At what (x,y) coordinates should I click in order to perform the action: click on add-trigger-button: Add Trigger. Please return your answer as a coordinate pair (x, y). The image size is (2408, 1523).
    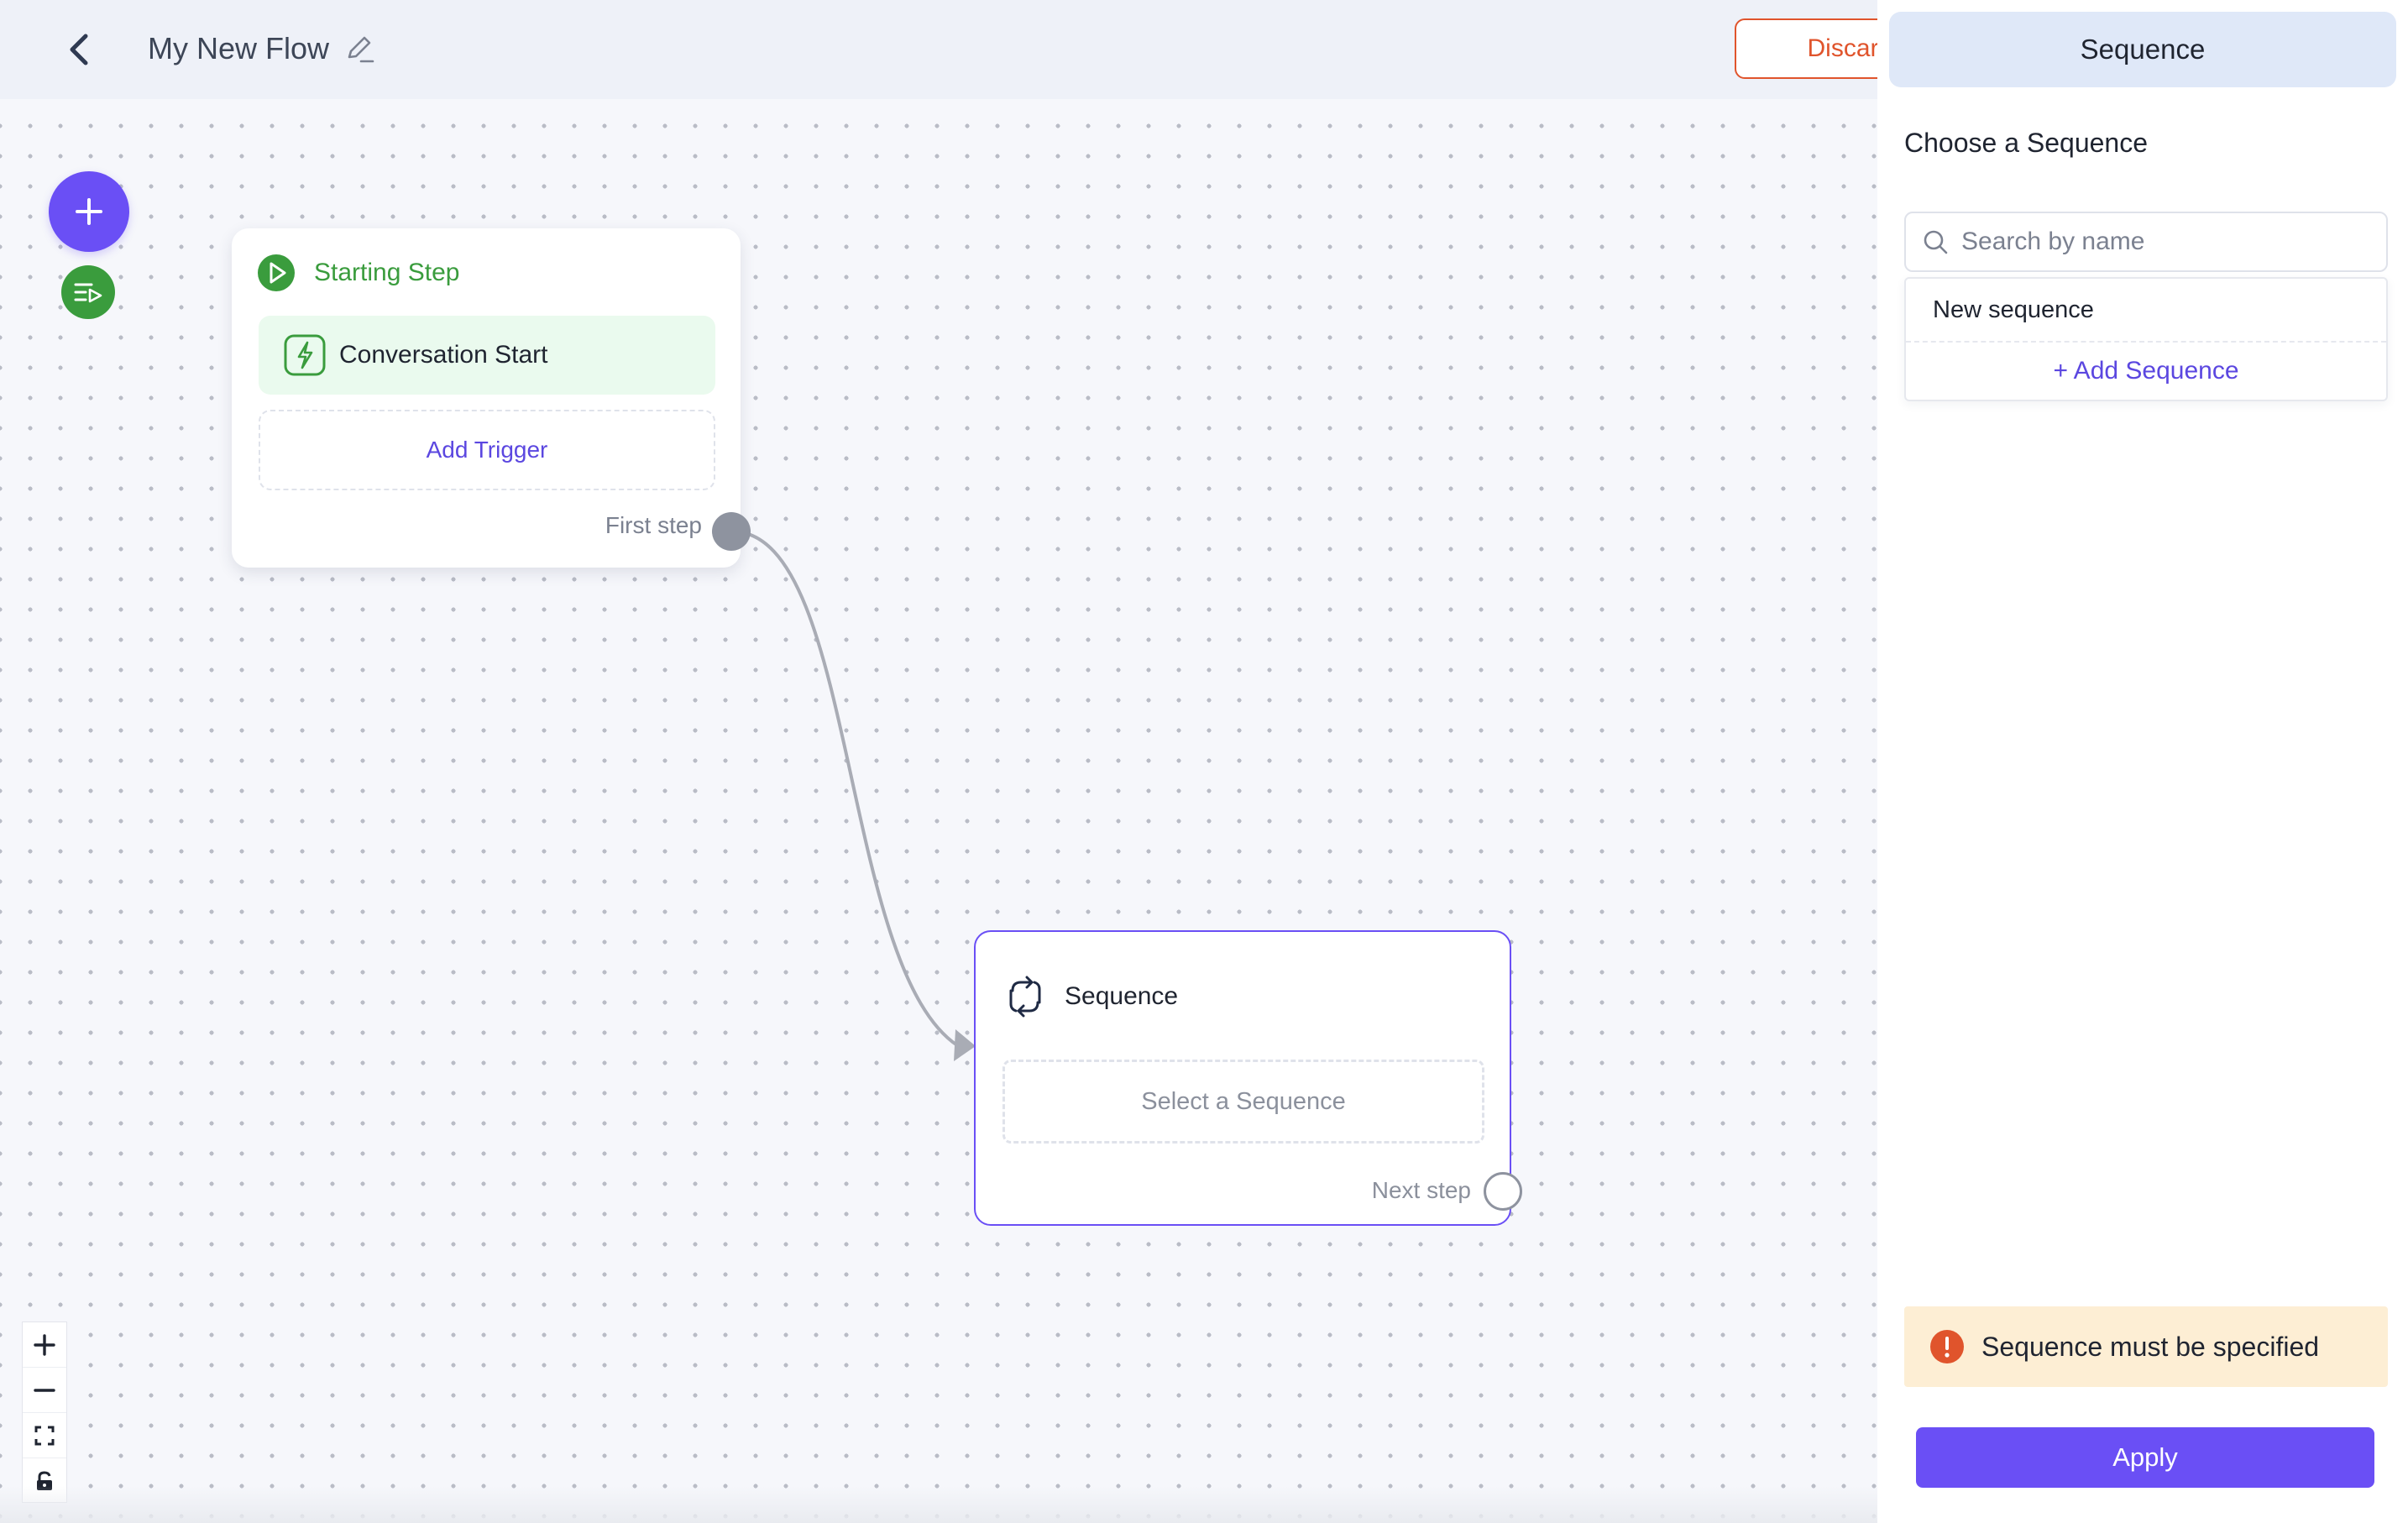
    Looking at the image, I should click on (487, 450).